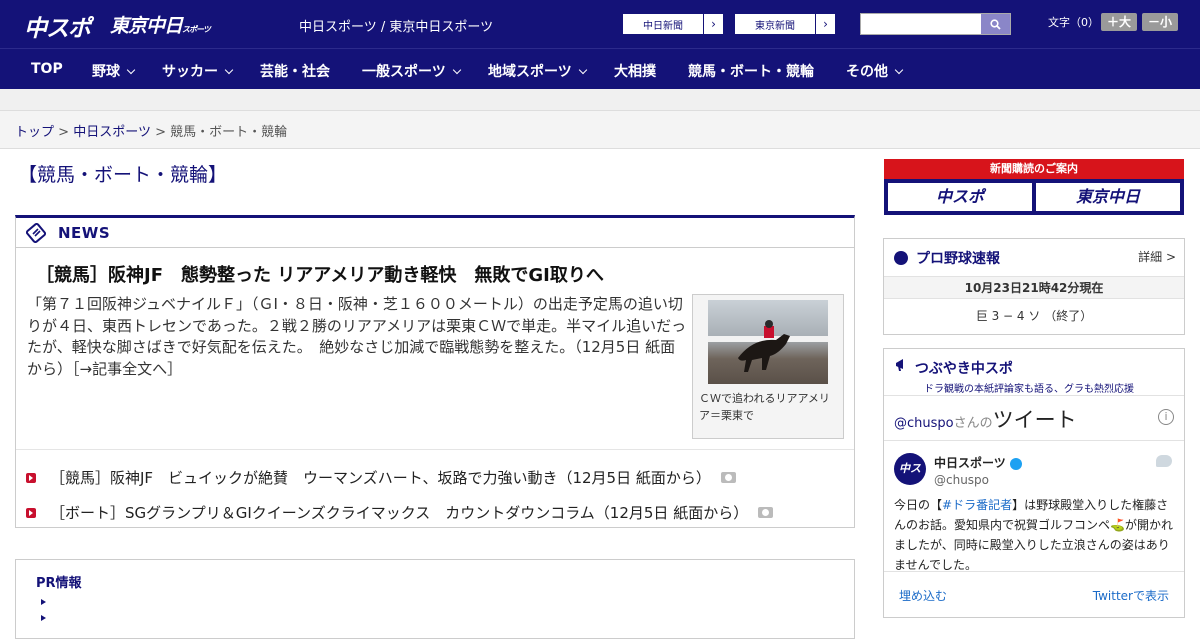 Image resolution: width=1200 pixels, height=639 pixels. I want to click on tweet-text-pre: 今日の【, so click(918, 505).